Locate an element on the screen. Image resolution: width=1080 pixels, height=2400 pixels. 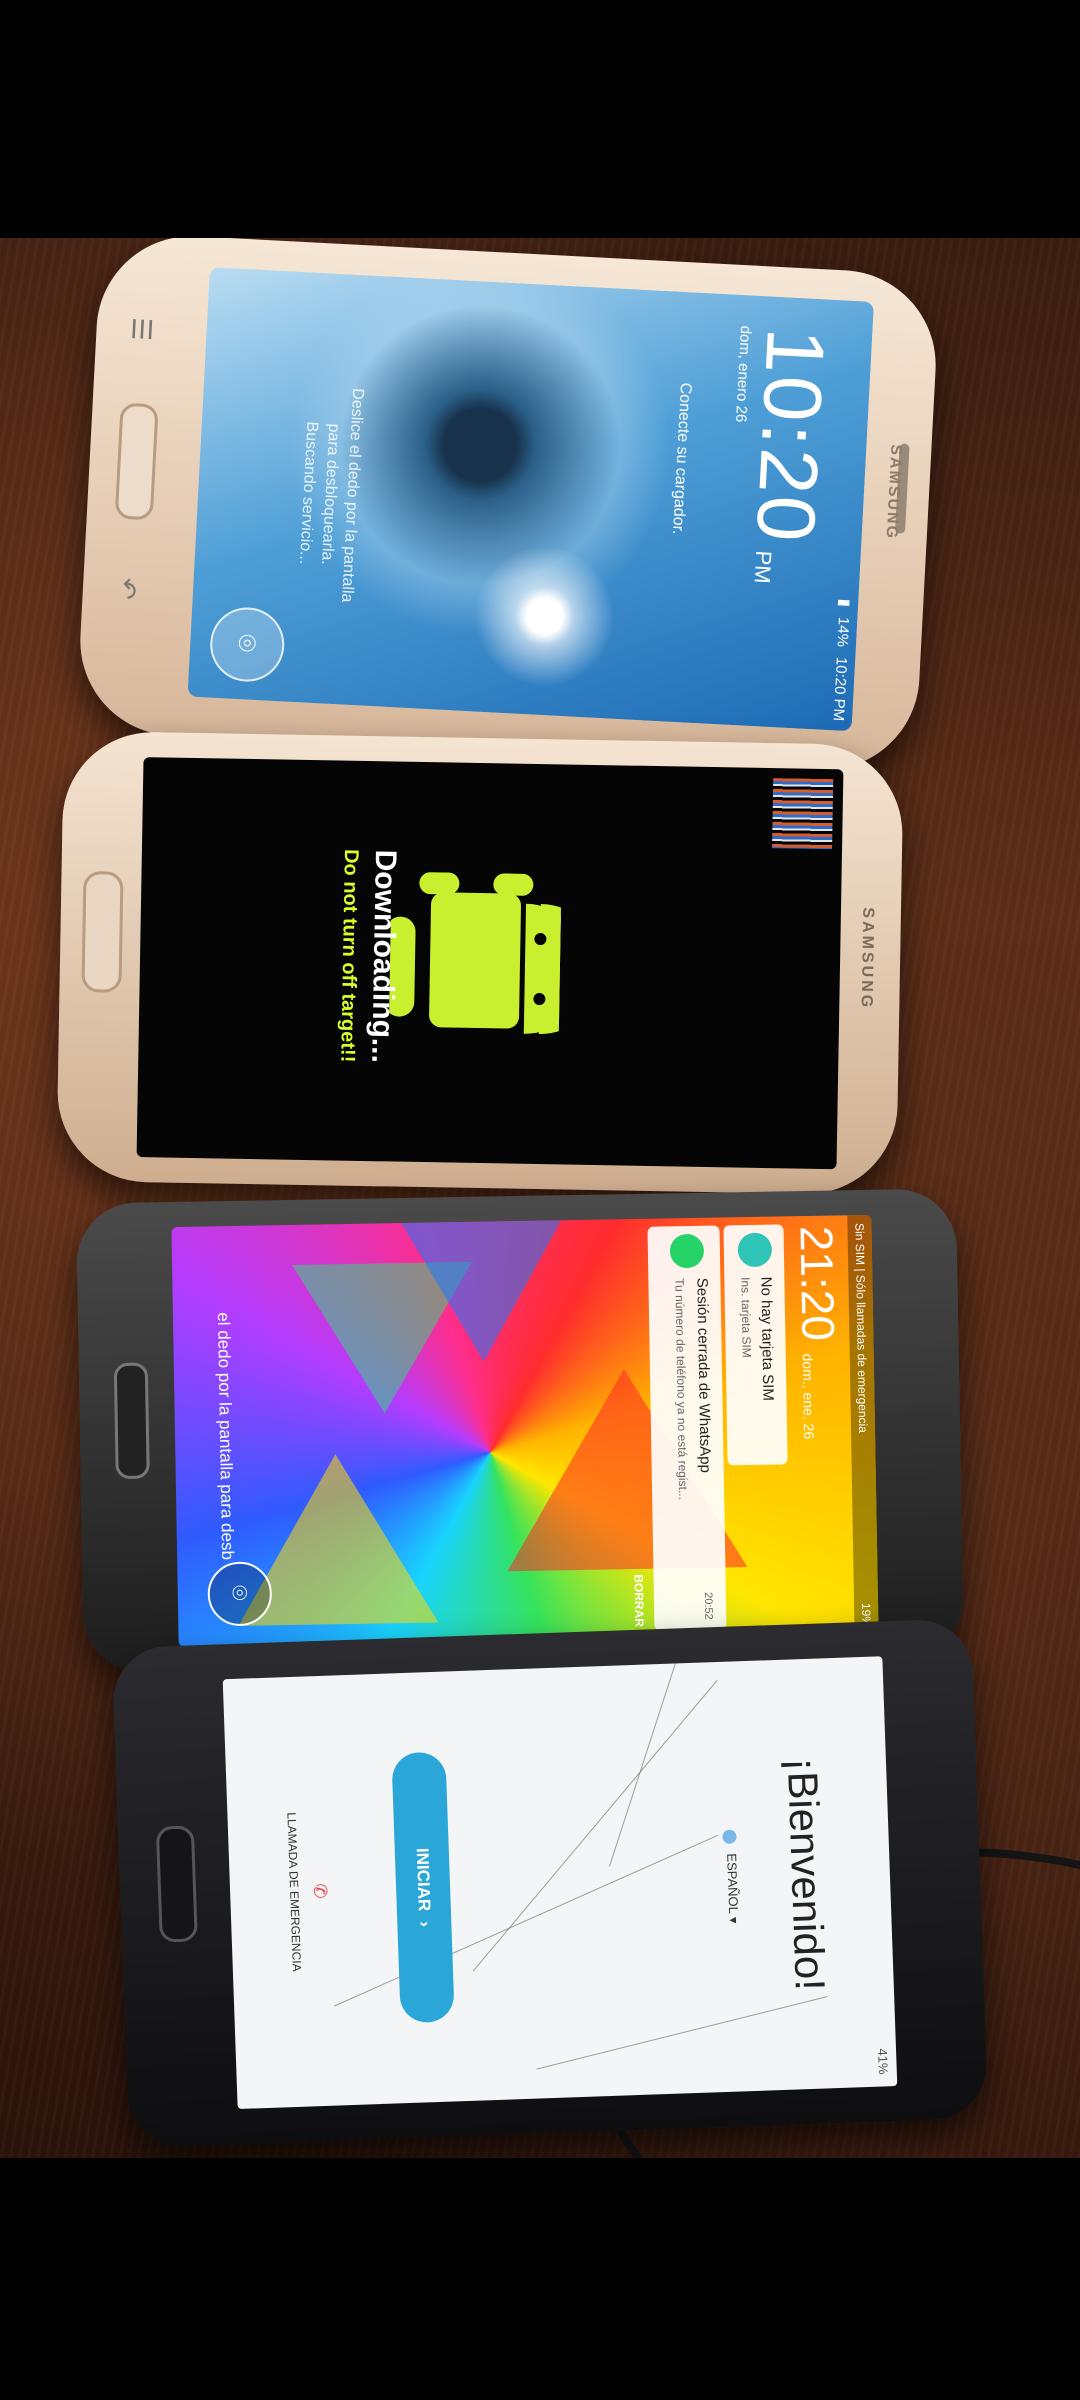
language-label: ESPAÑOL is located at coordinates (733, 1883).